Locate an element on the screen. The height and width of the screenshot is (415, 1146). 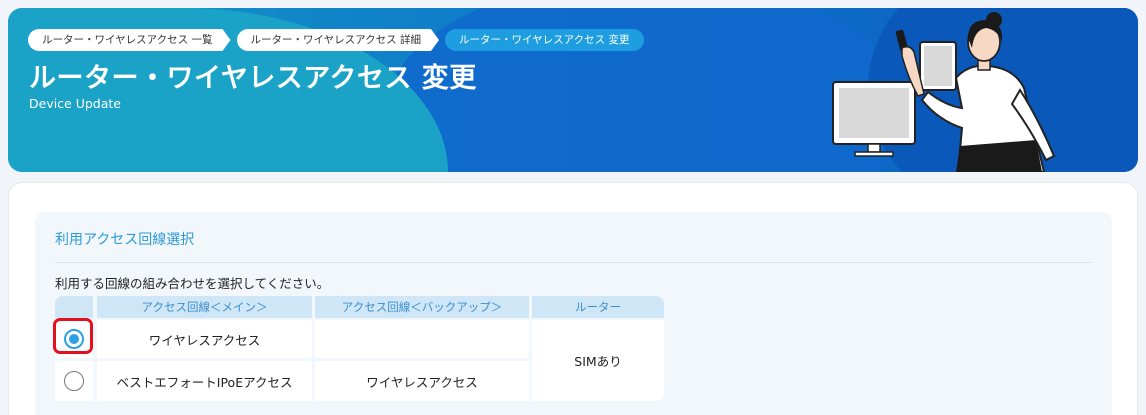
table-cell-main: ベストエフォートIPoEアクセス is located at coordinates (204, 381).